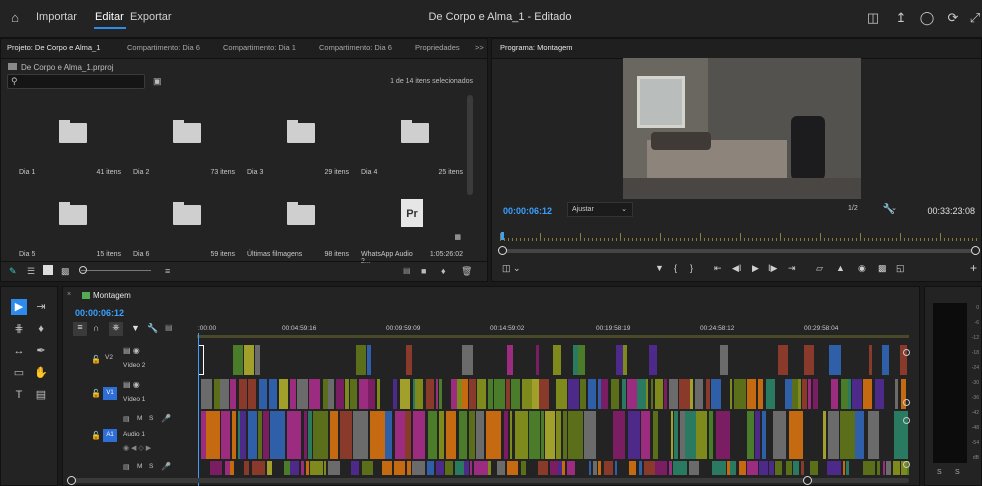  I want to click on ripple-edit-tool-icon: ⋕, so click(19, 329).